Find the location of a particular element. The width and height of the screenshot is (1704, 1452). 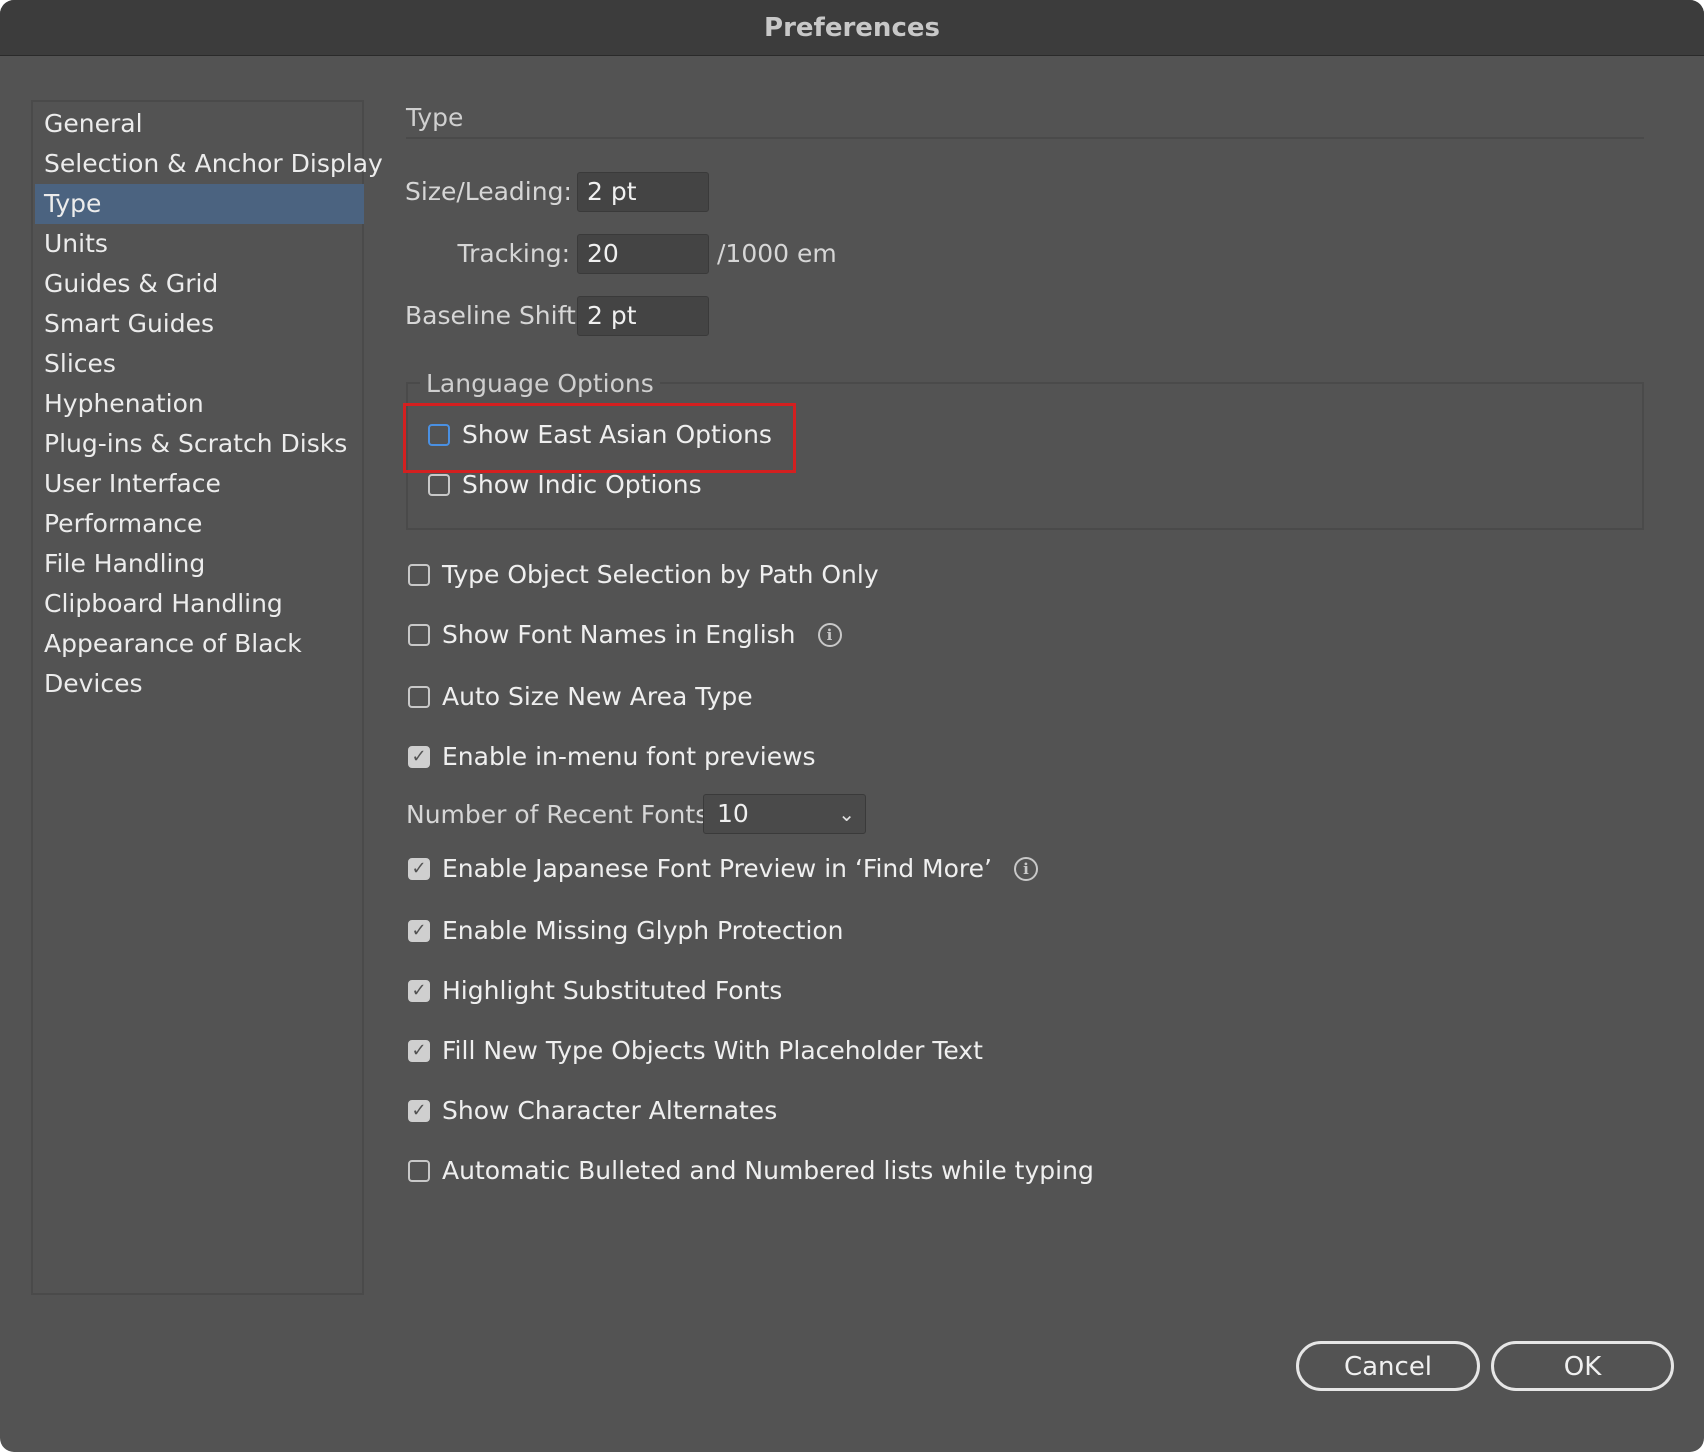

in-menu-previews-checkbox: ✓ Enable in-menu font previews is located at coordinates (612, 757).